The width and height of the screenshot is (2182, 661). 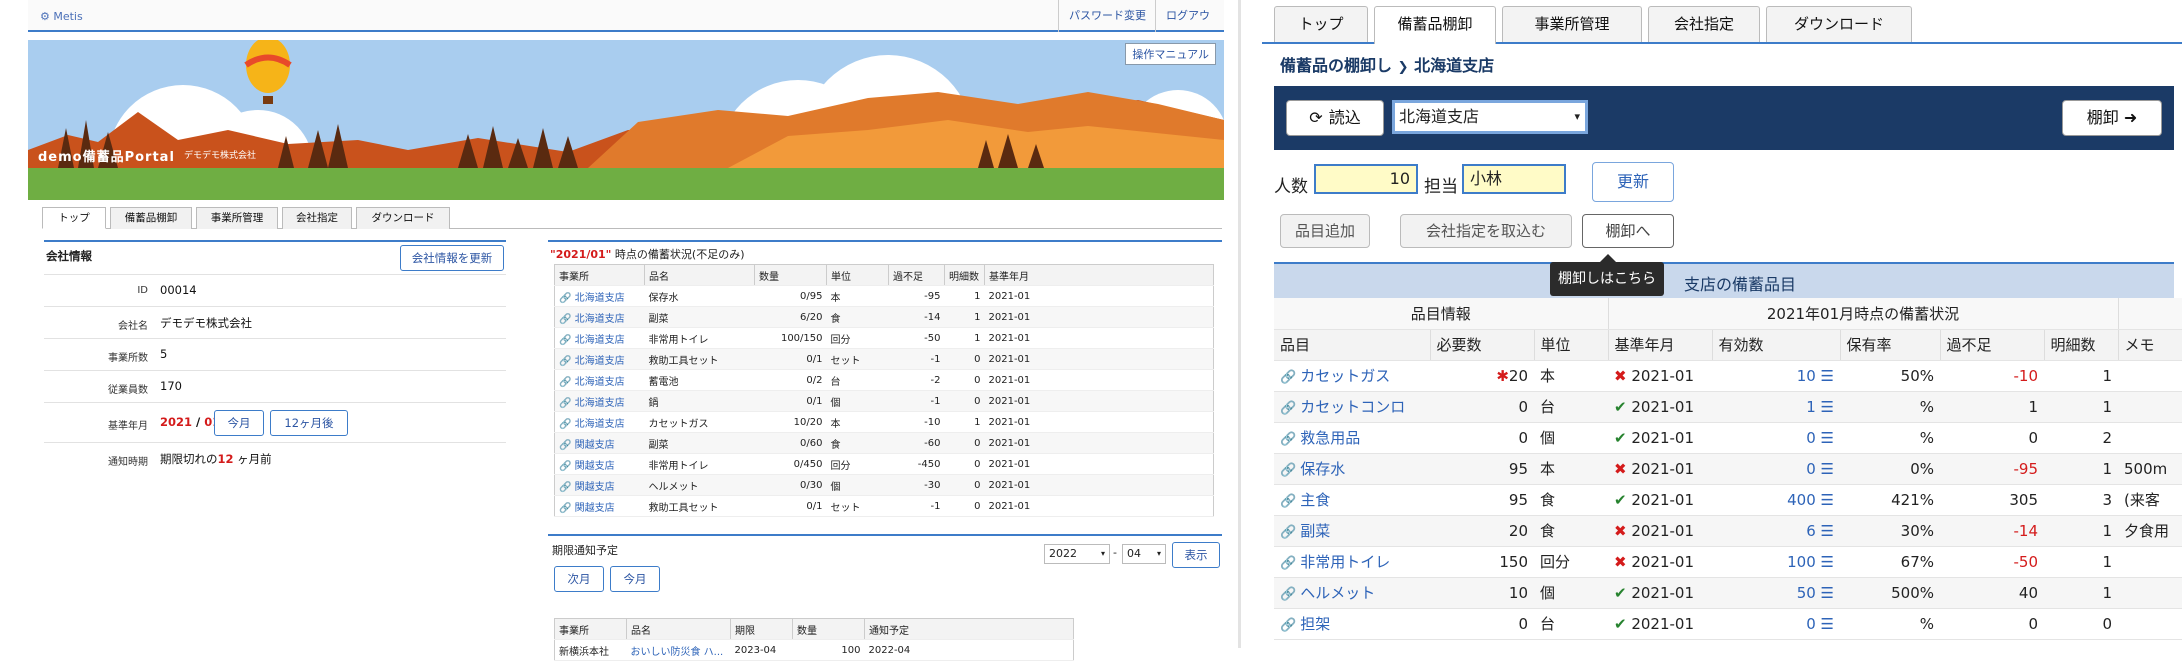 What do you see at coordinates (1170, 54) in the screenshot?
I see `manual-link: 操作マニュアル` at bounding box center [1170, 54].